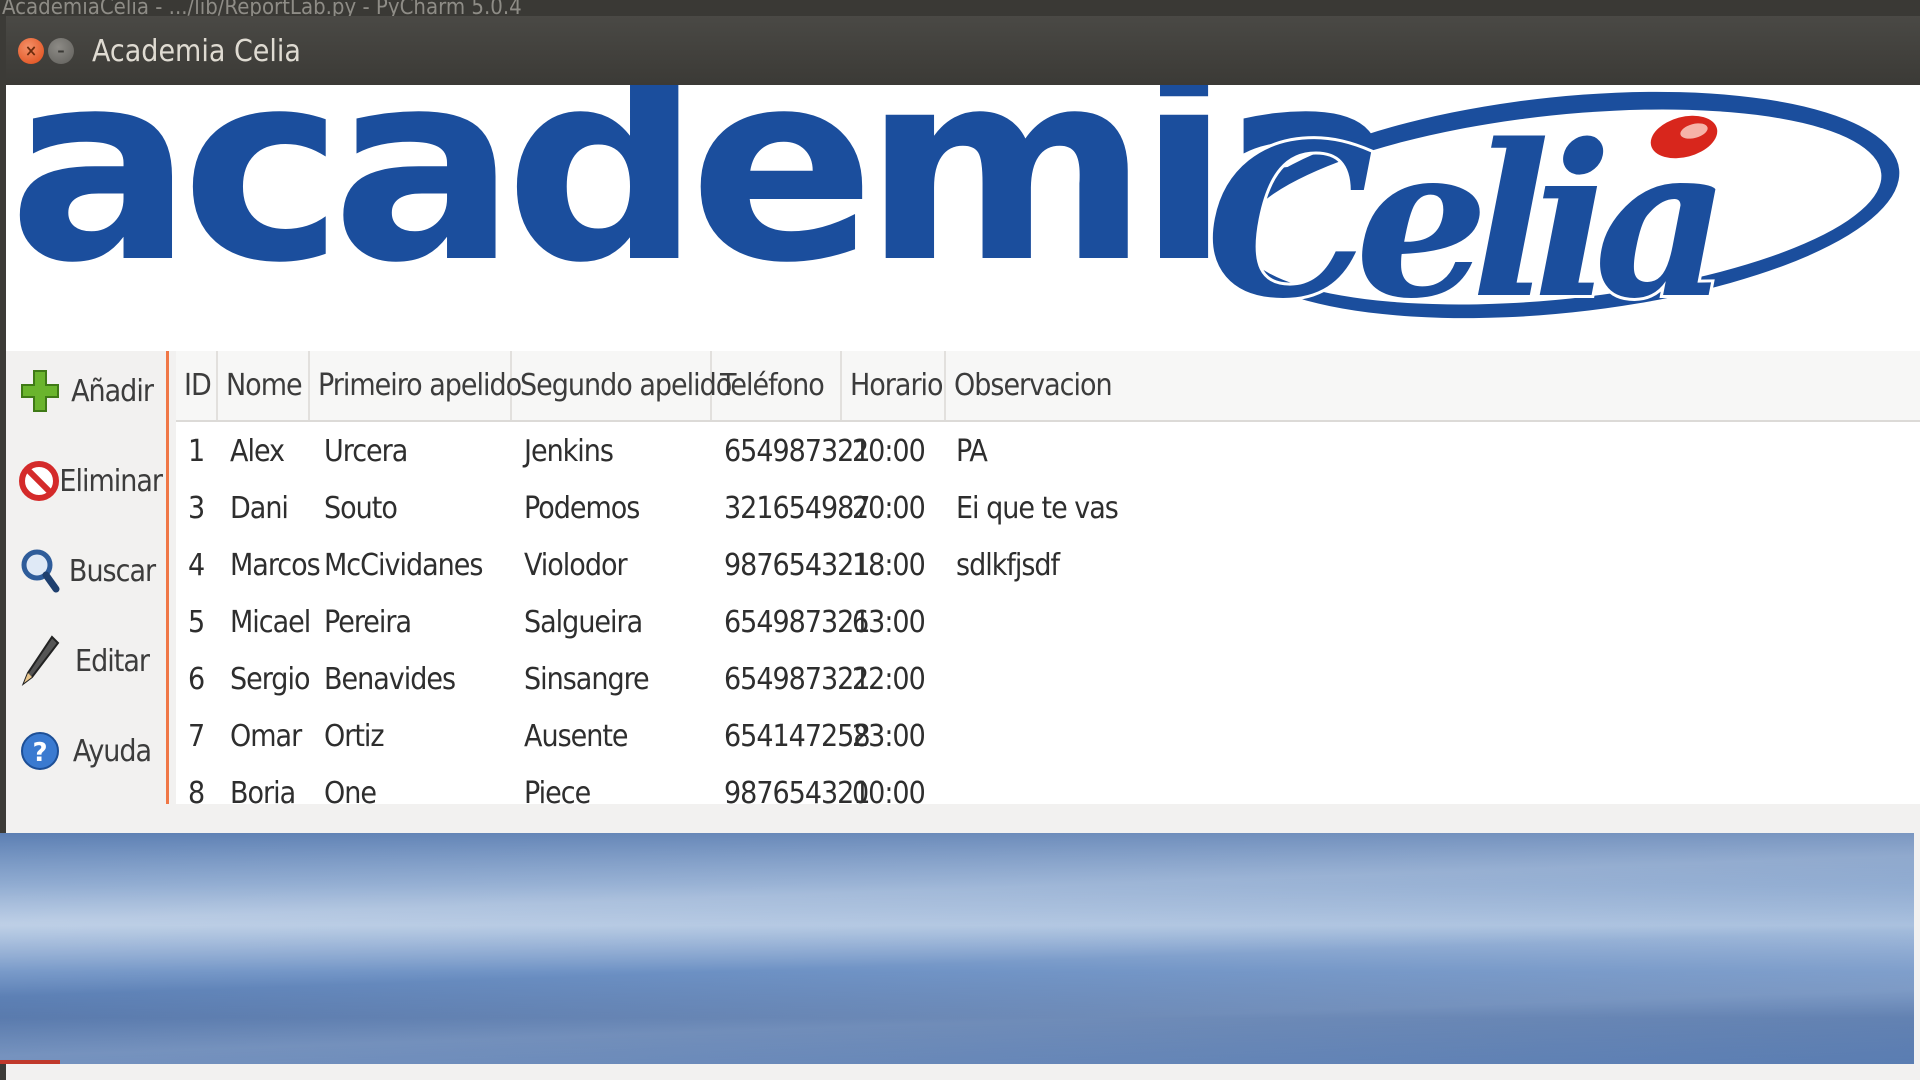 This screenshot has height=1080, width=1920. I want to click on cell-id: 7, so click(196, 736).